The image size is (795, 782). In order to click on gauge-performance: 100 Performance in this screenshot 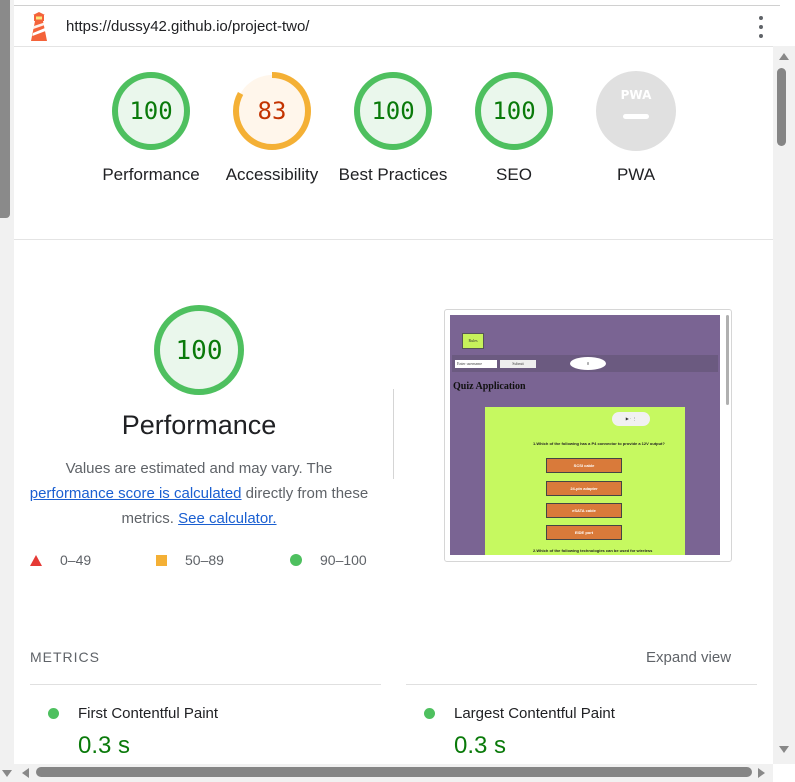, I will do `click(151, 128)`.